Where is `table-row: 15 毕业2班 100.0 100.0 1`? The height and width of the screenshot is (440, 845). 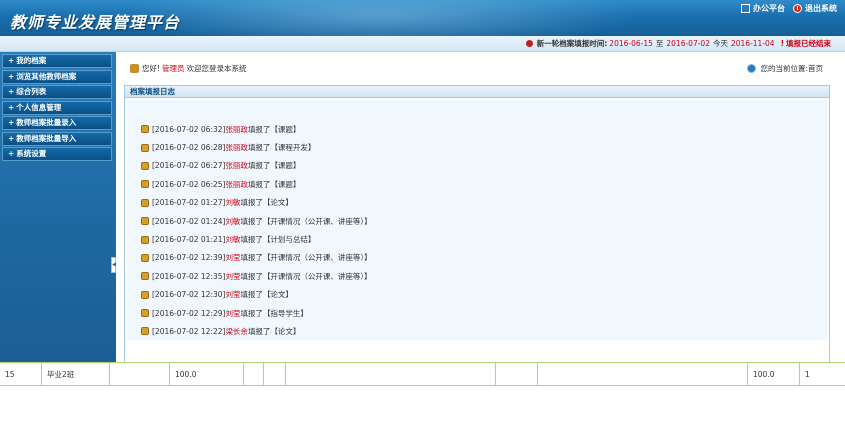
table-row: 15 毕业2班 100.0 100.0 1 is located at coordinates (422, 374).